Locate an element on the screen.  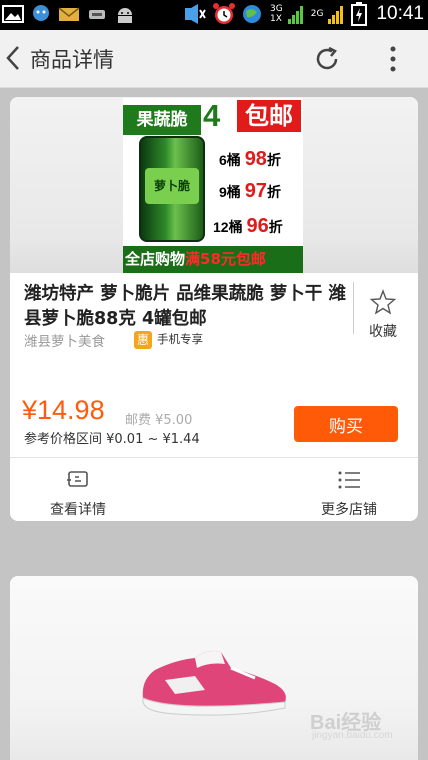
deal-row: 6桶 98折 is located at coordinates (250, 159).